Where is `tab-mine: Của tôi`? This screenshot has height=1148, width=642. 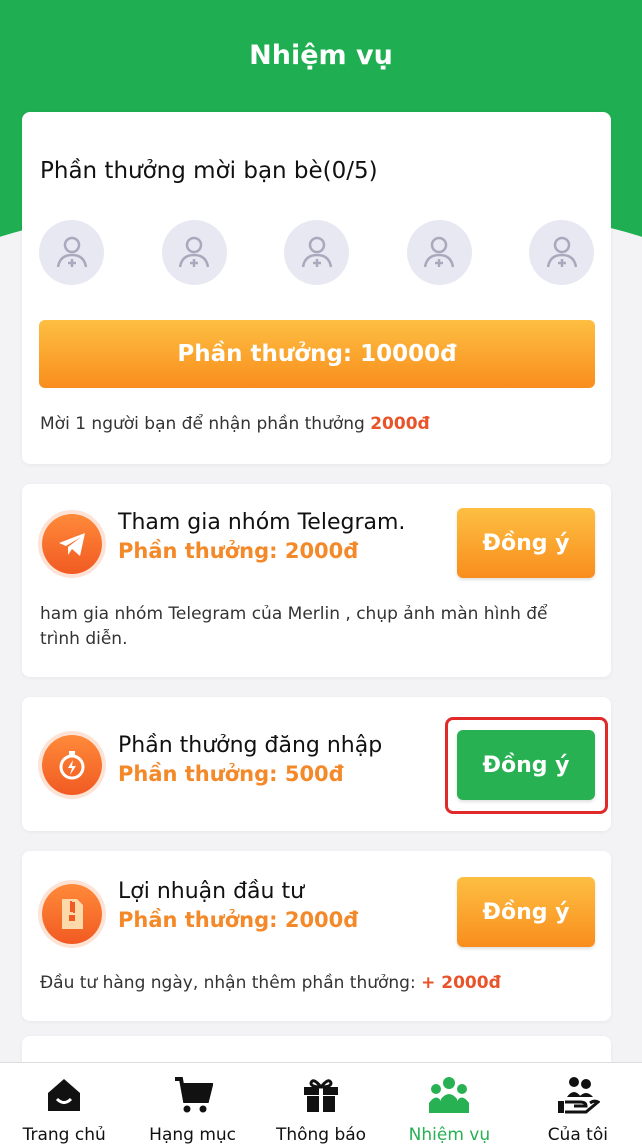
tab-mine: Của tôi is located at coordinates (578, 1105).